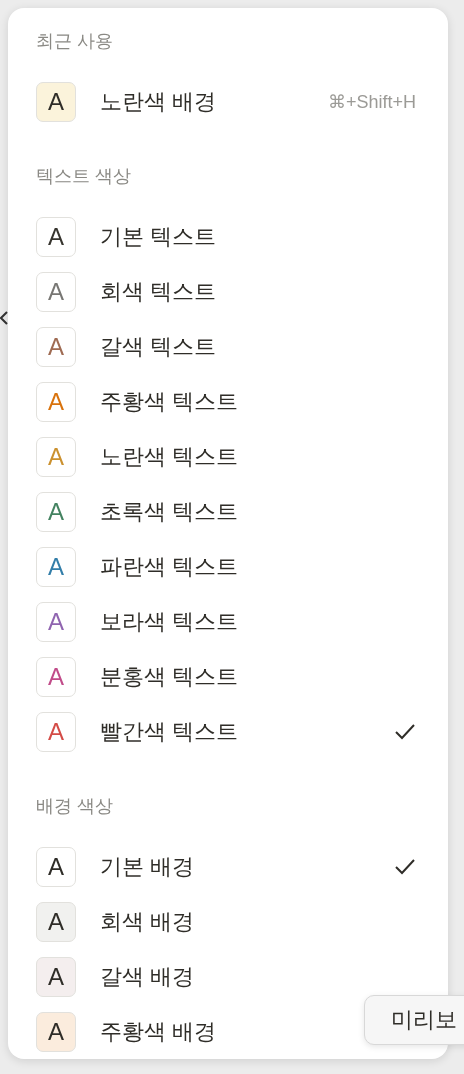 This screenshot has height=1074, width=464. What do you see at coordinates (228, 236) in the screenshot?
I see `color-option: A 기본 텍스트` at bounding box center [228, 236].